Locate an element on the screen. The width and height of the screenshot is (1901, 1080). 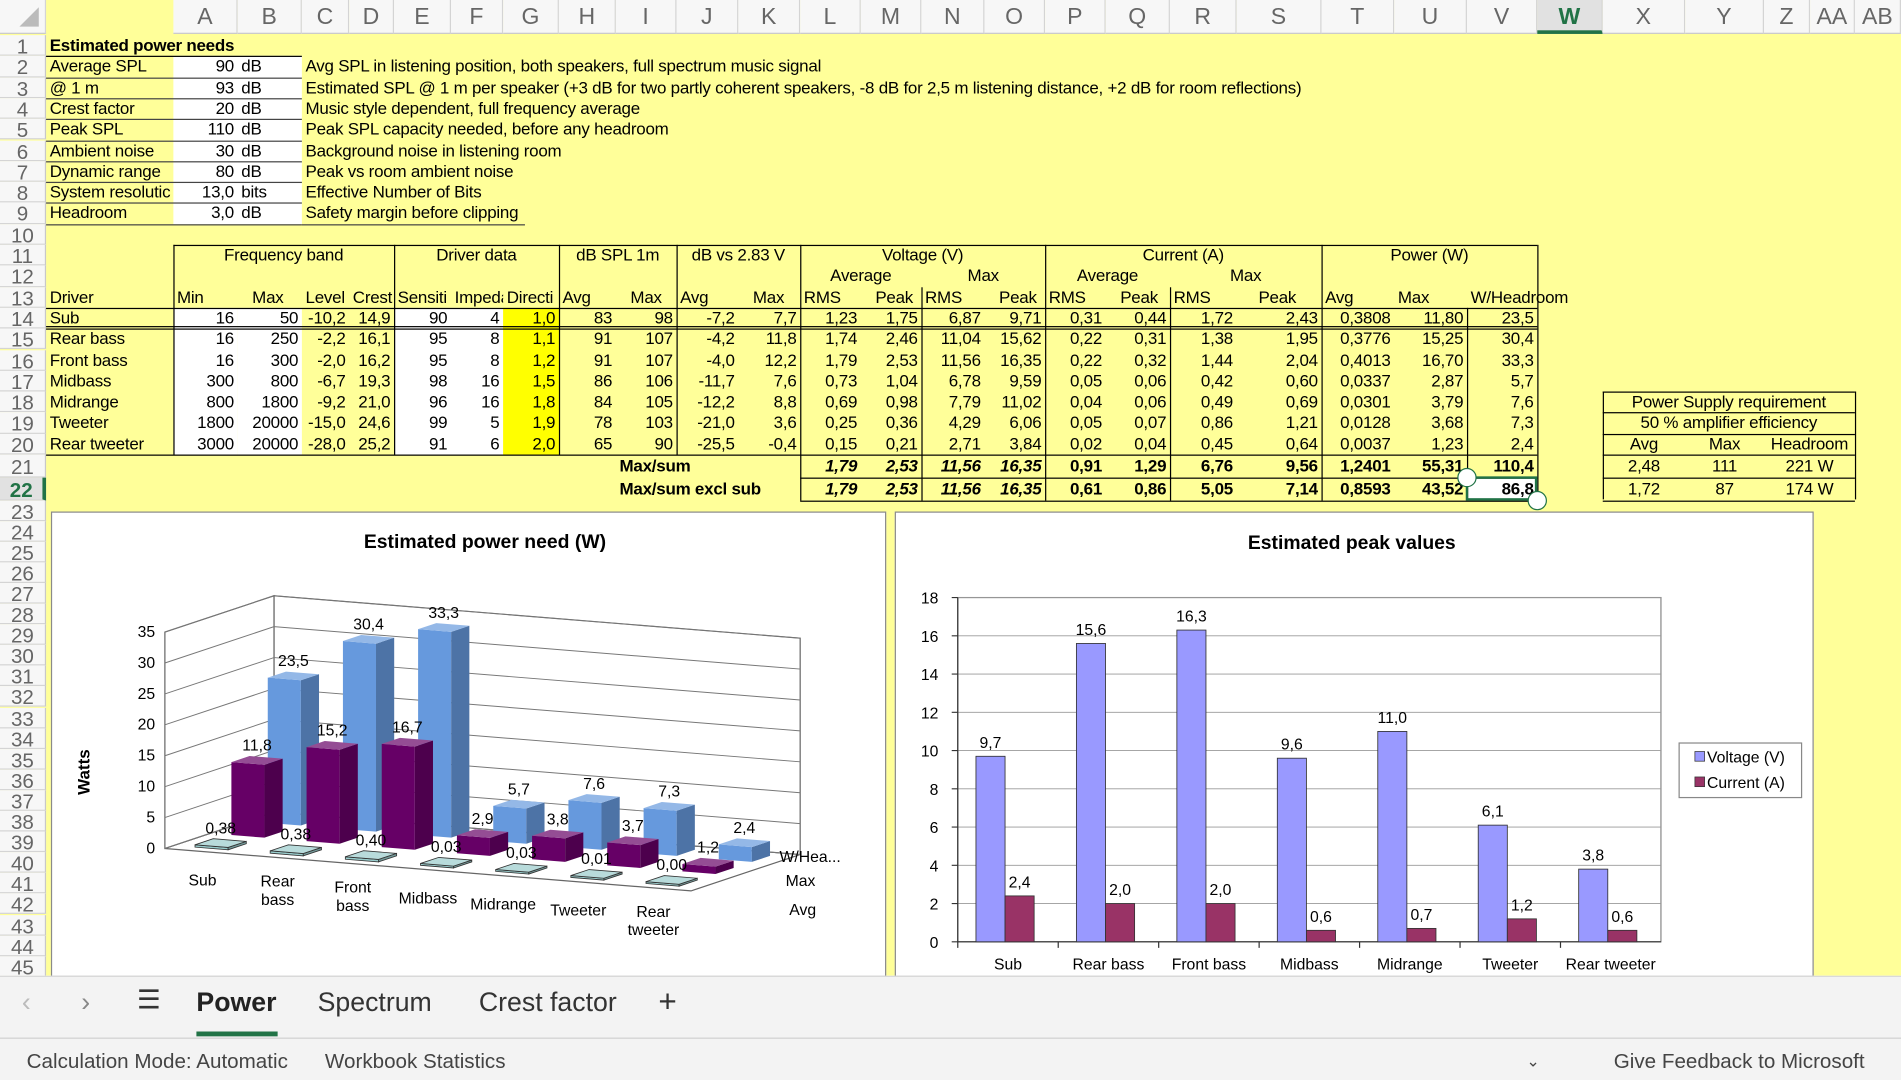
table-cell: 78 is located at coordinates (587, 423).